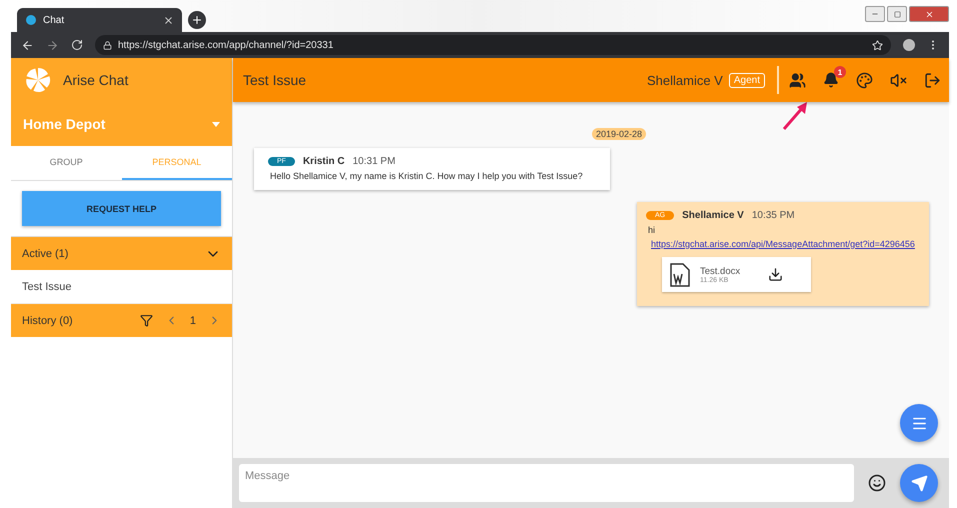 The width and height of the screenshot is (957, 508). I want to click on send-button, so click(919, 483).